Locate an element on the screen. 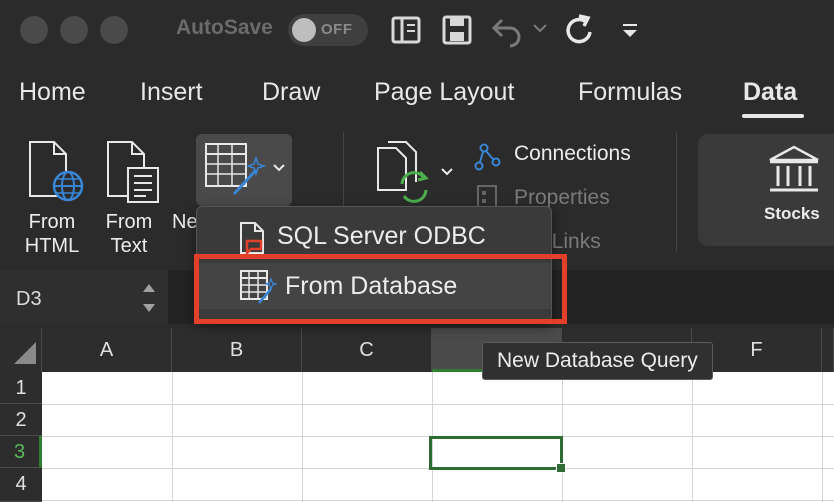 This screenshot has width=834, height=502. connections-button: Connections is located at coordinates (564, 155).